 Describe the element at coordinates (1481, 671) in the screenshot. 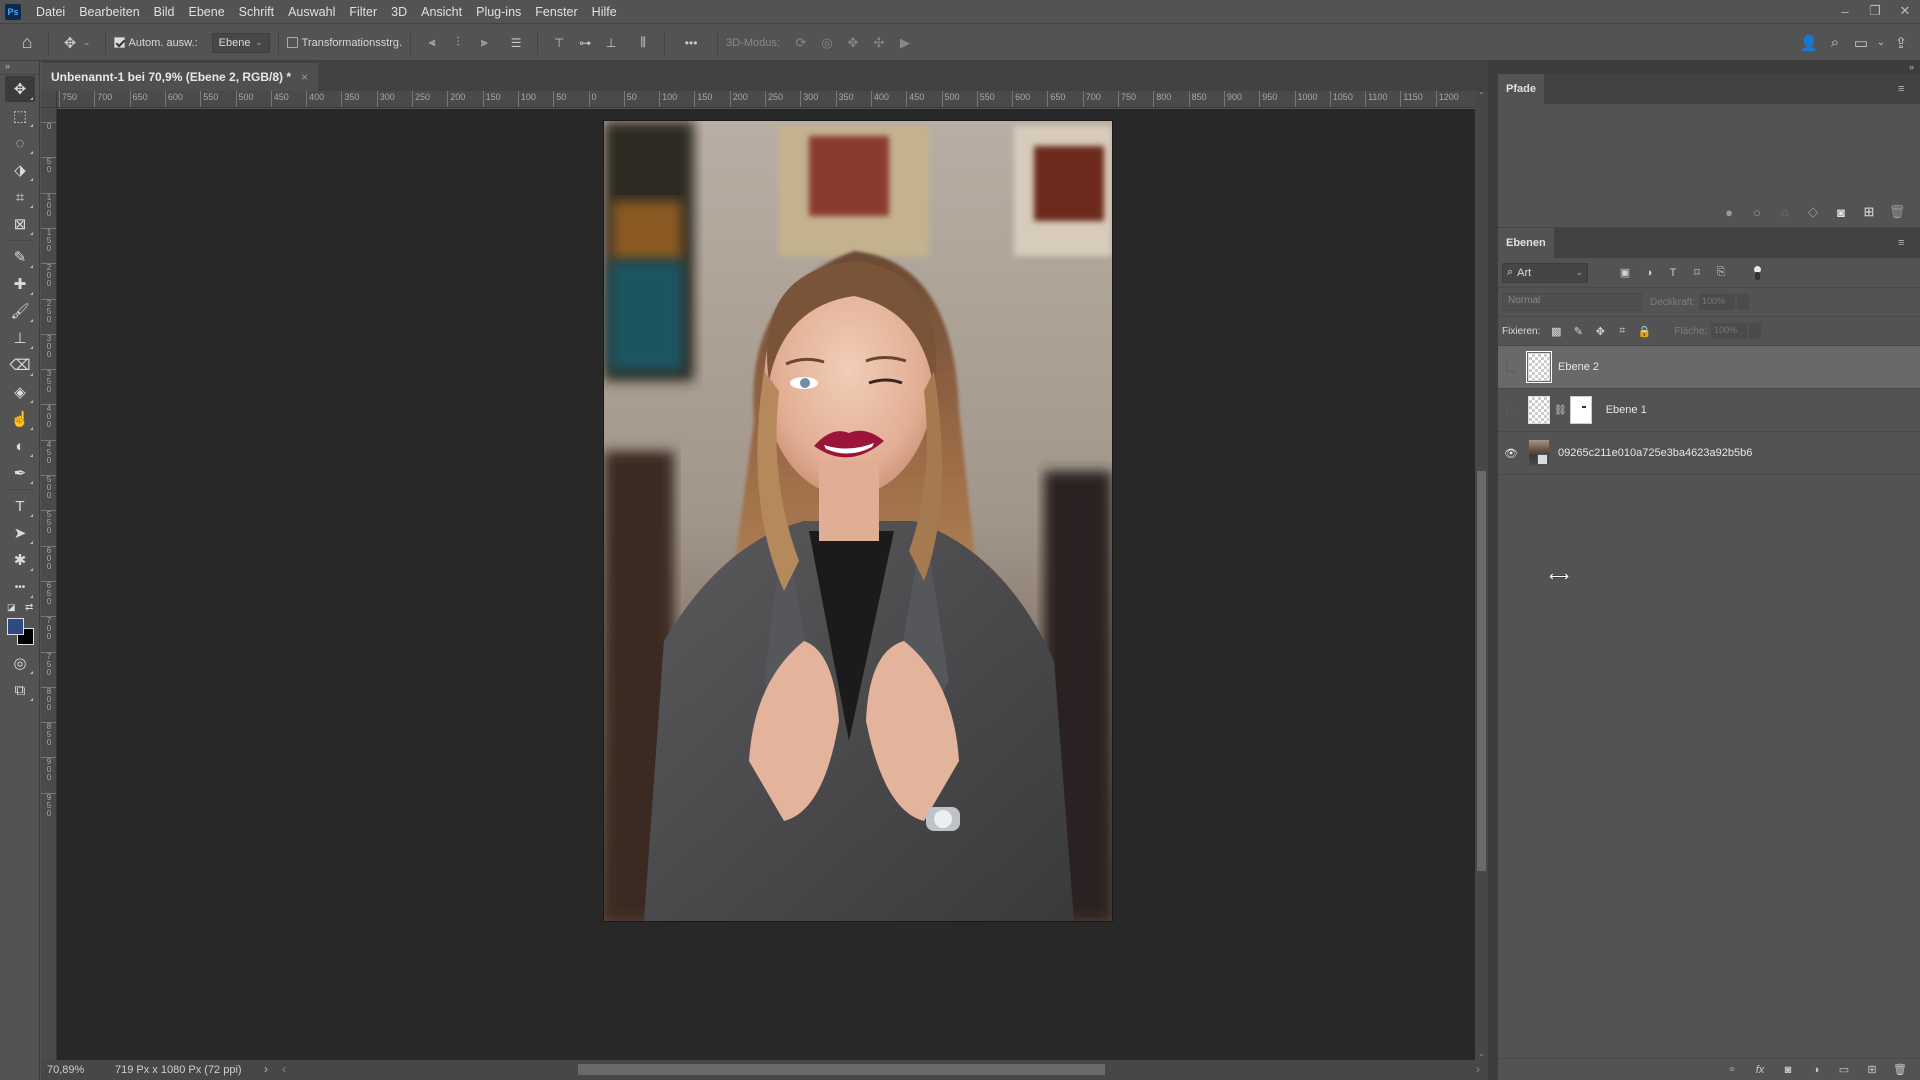

I see `vertical-scroll-thumb` at that location.